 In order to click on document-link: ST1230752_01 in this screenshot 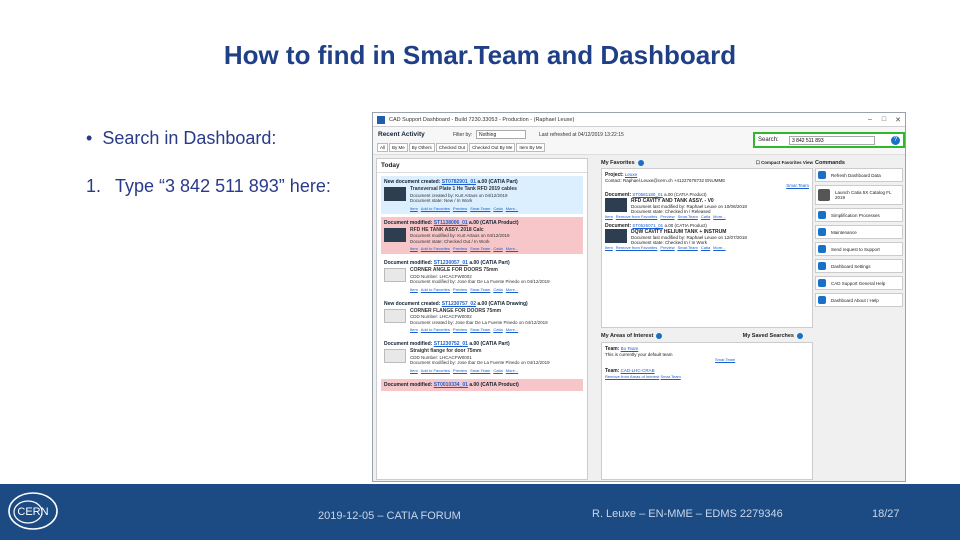, I will do `click(451, 344)`.